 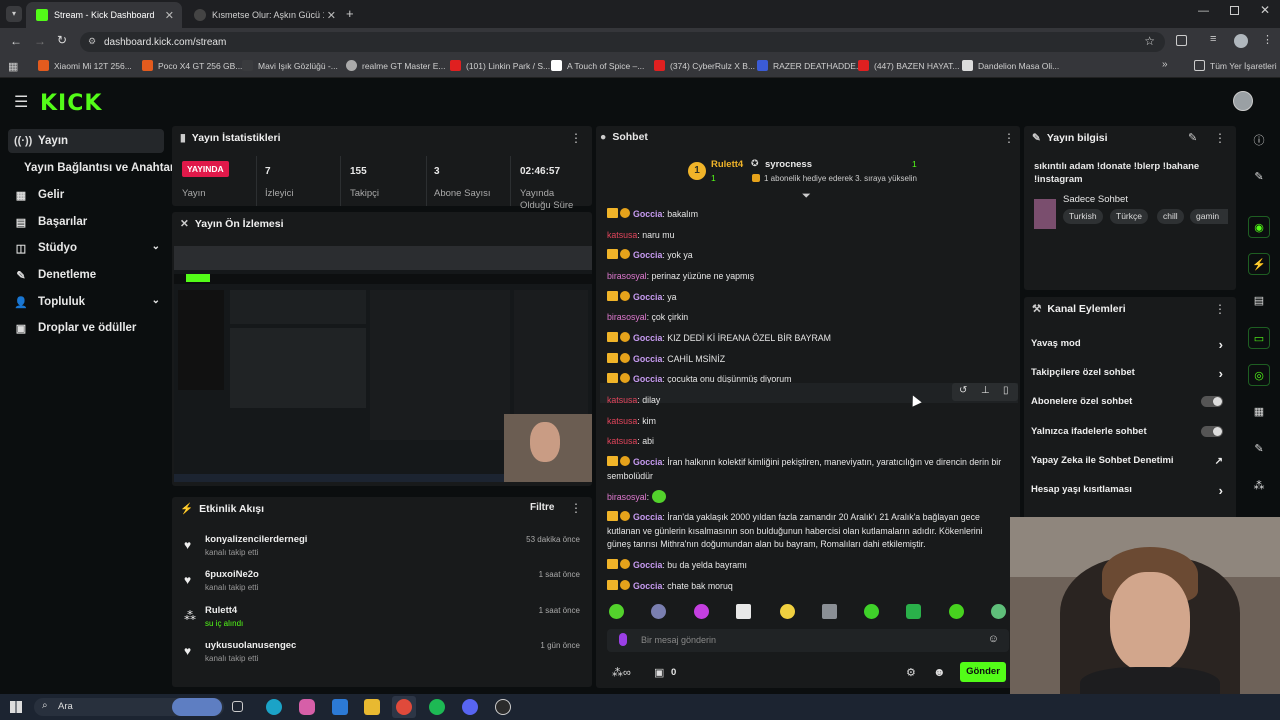 What do you see at coordinates (1129, 379) in the screenshot?
I see `followers-only-row: Takipçilere özel sohbet ›` at bounding box center [1129, 379].